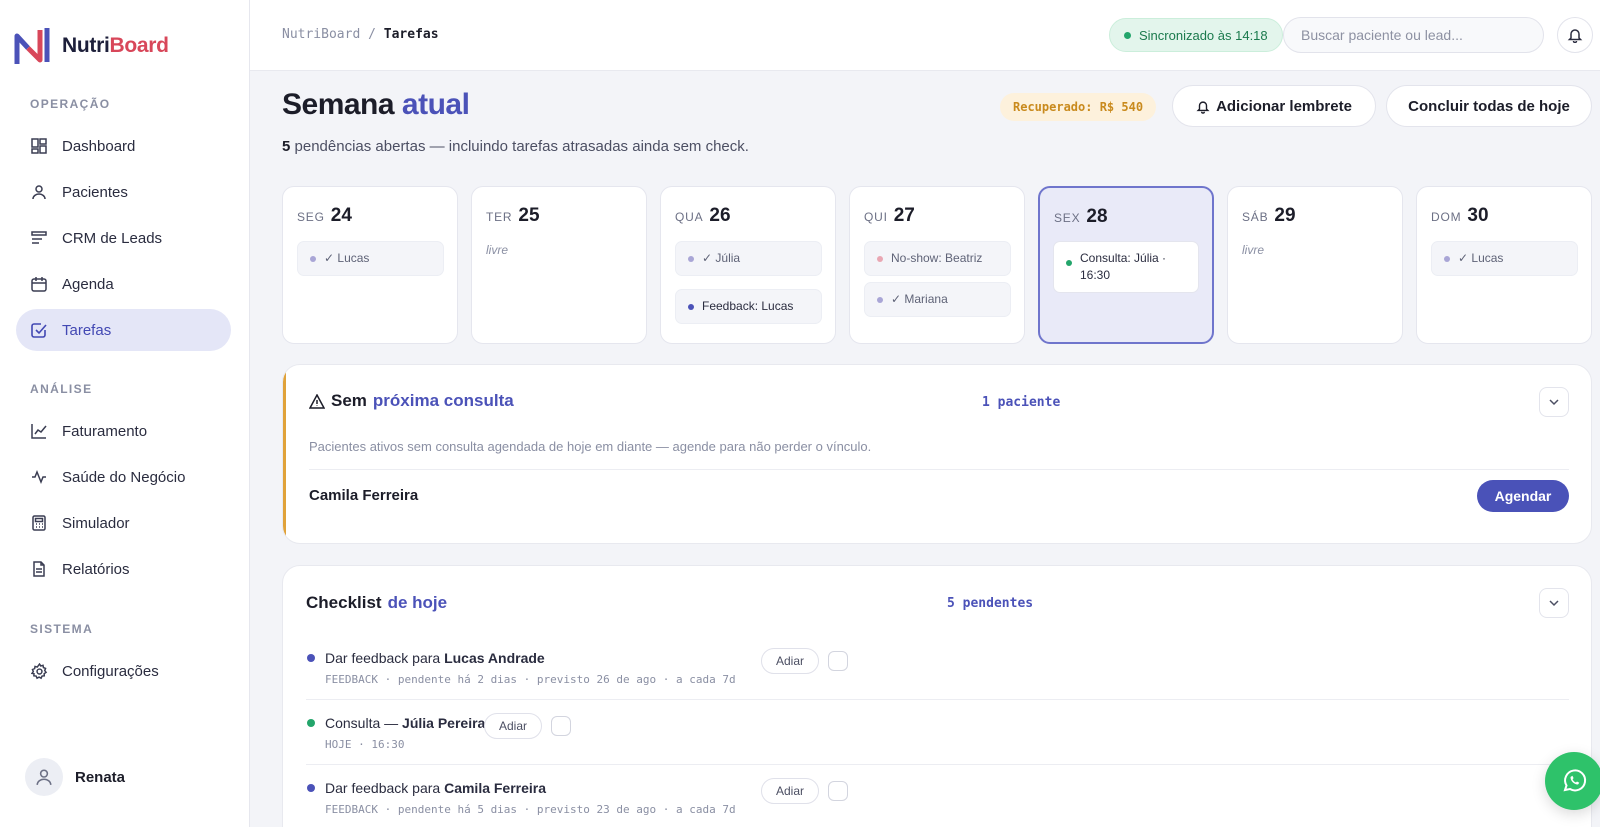  I want to click on whatsapp-button, so click(1572, 781).